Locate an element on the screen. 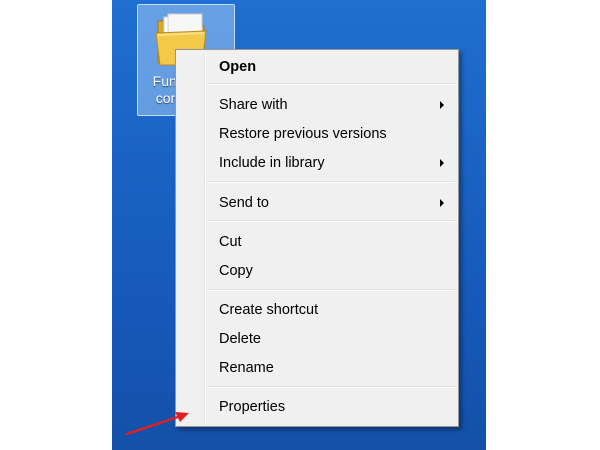  menu-item-label: Create shortcut is located at coordinates (269, 310).